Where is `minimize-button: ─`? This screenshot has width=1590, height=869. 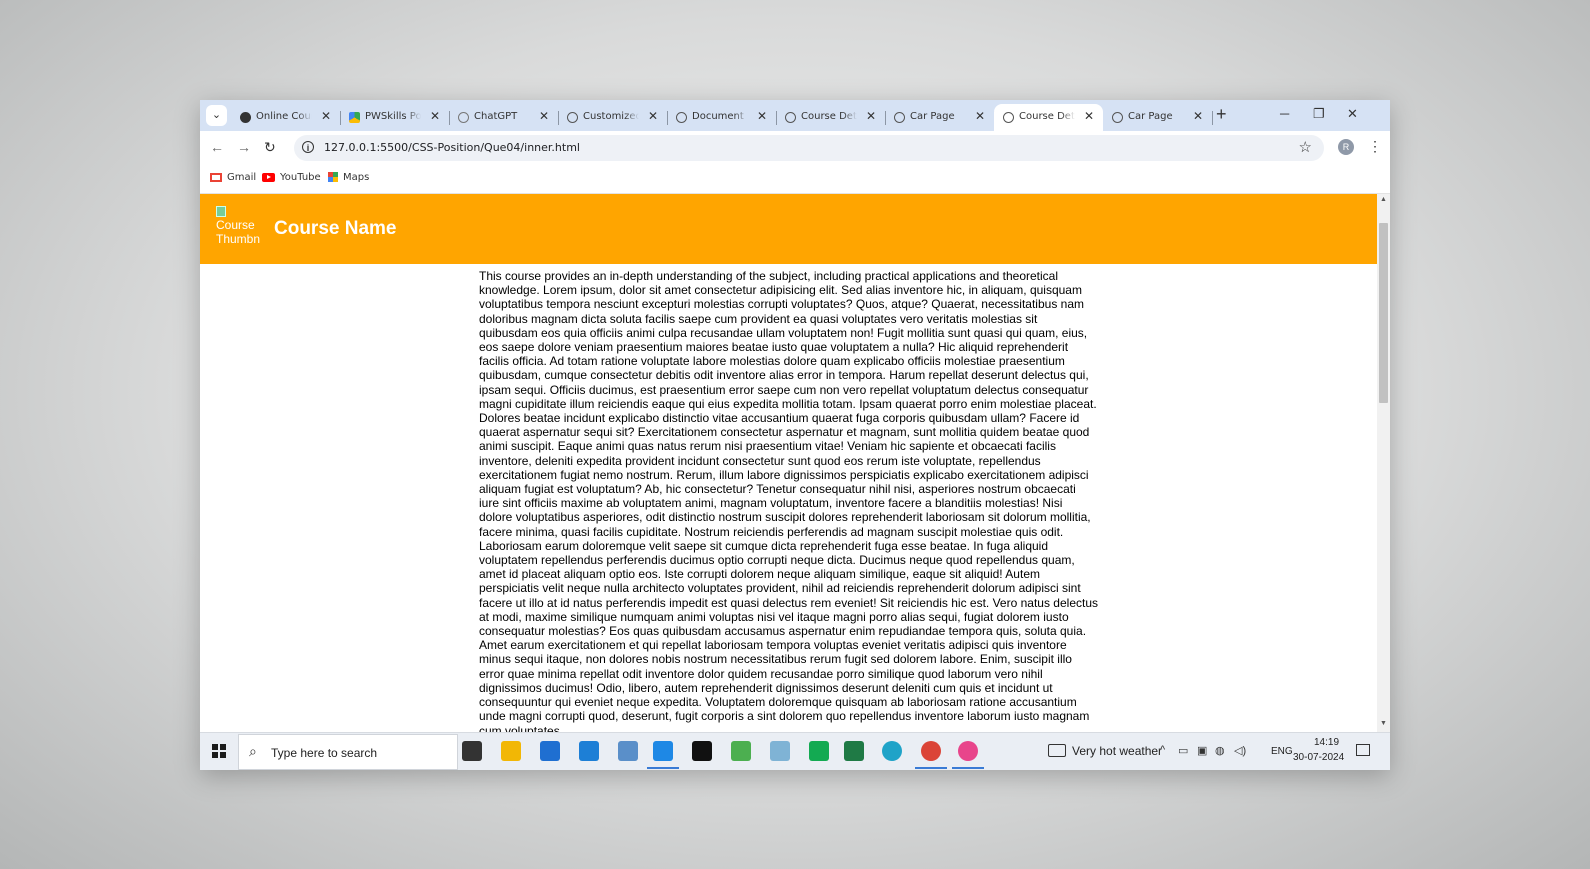 minimize-button: ─ is located at coordinates (1284, 113).